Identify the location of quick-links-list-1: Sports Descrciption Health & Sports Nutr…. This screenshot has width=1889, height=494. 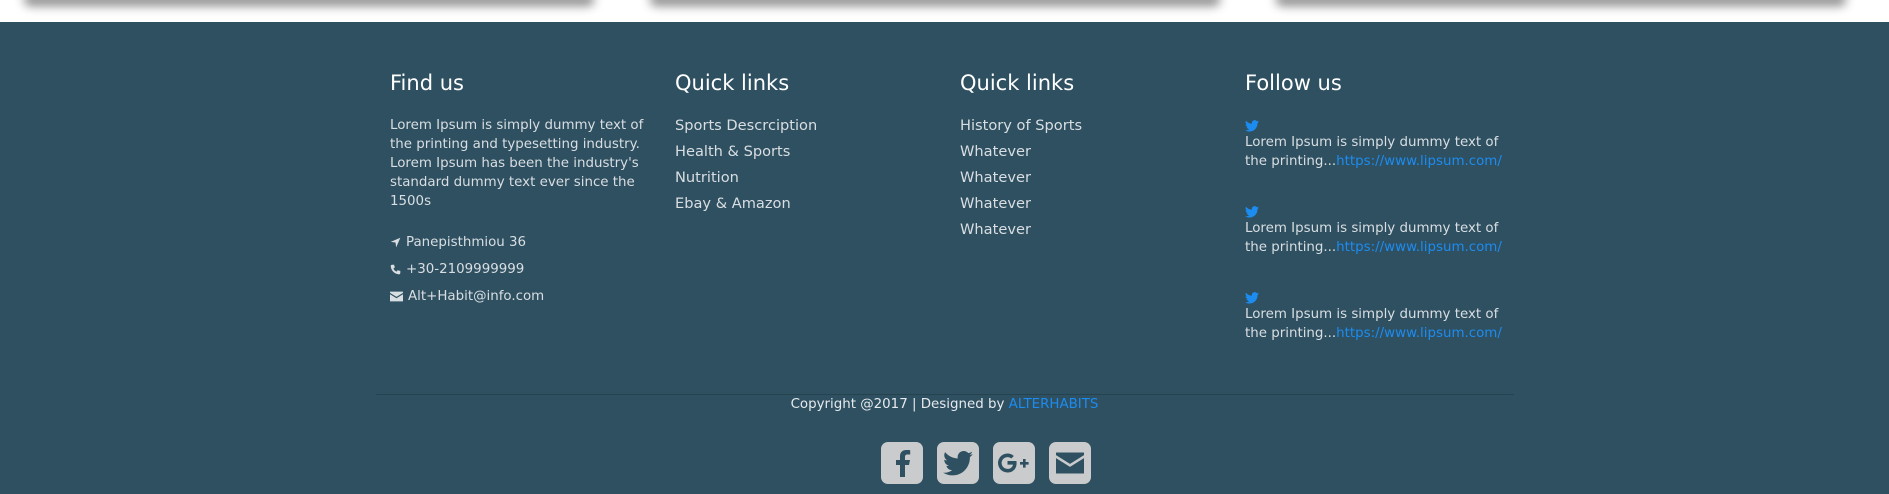
(746, 169).